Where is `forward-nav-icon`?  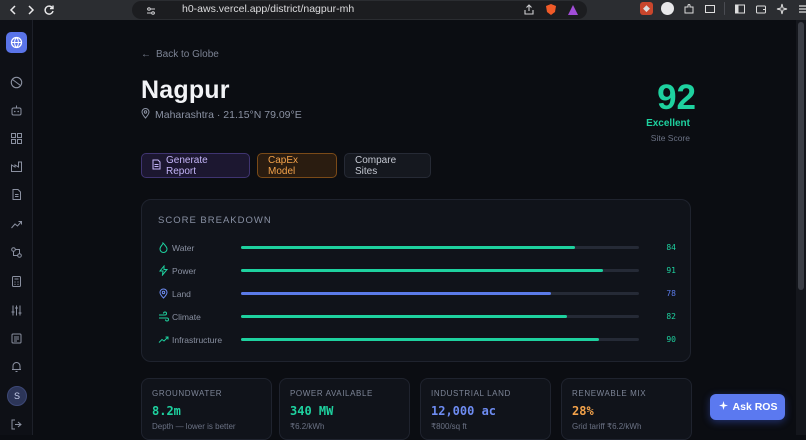 forward-nav-icon is located at coordinates (31, 10).